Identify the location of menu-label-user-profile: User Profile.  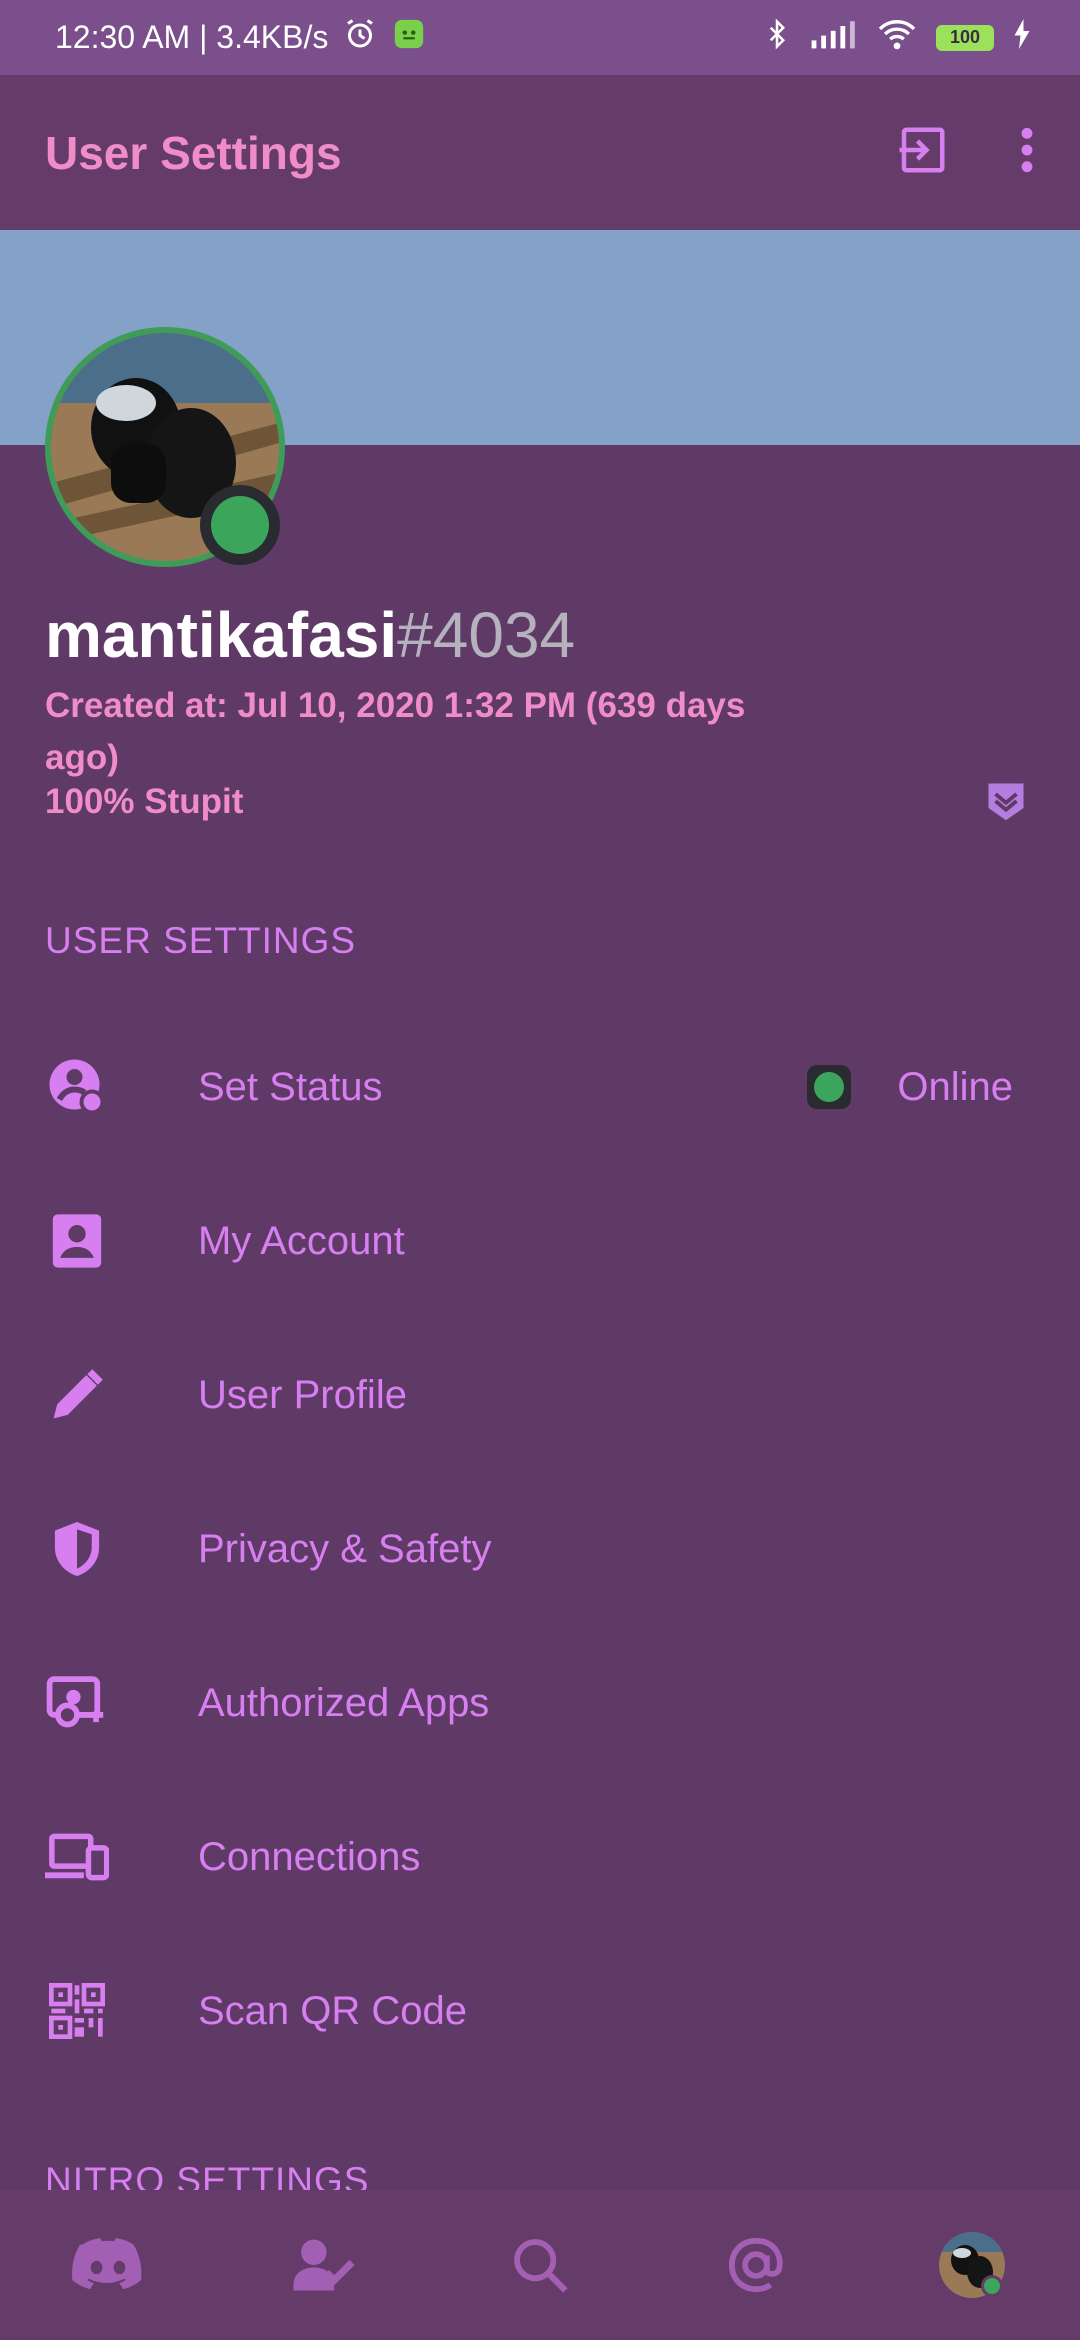
(302, 1394).